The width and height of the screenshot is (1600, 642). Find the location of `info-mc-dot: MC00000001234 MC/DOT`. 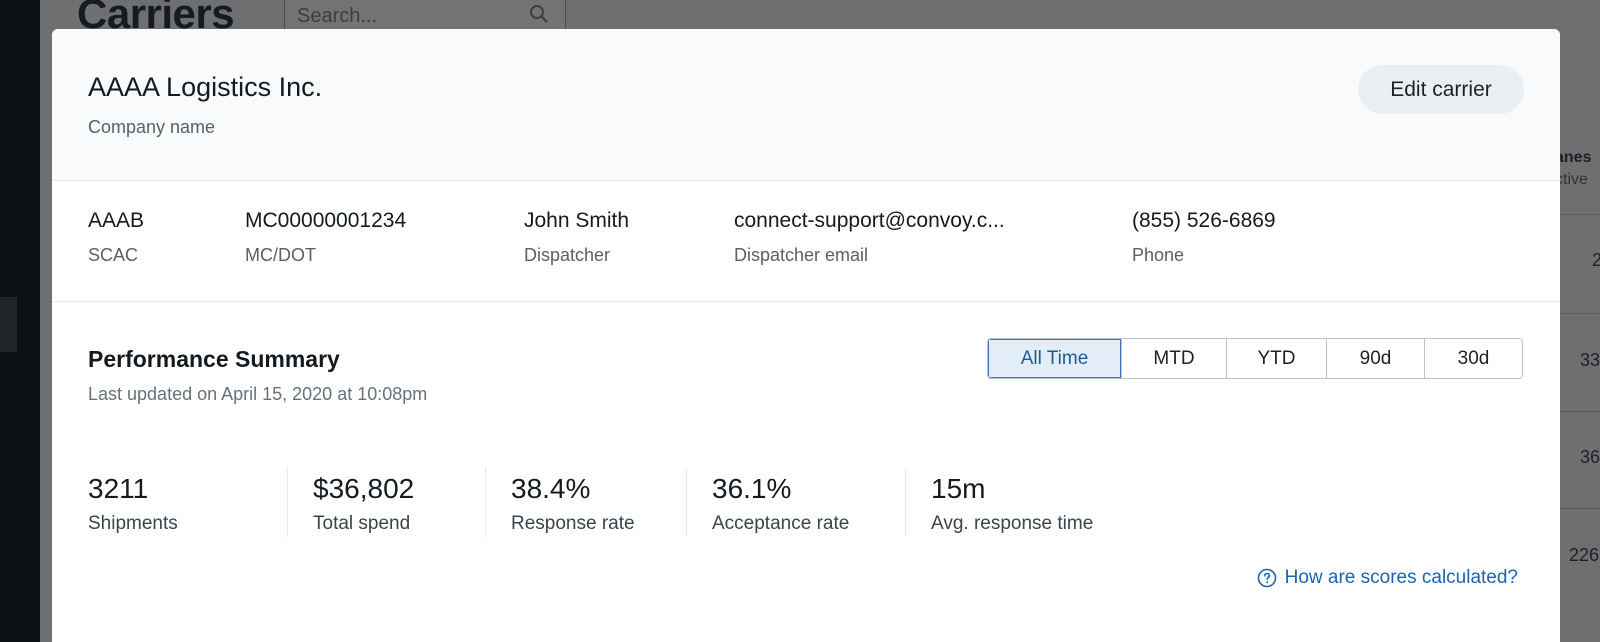

info-mc-dot: MC00000001234 MC/DOT is located at coordinates (325, 237).